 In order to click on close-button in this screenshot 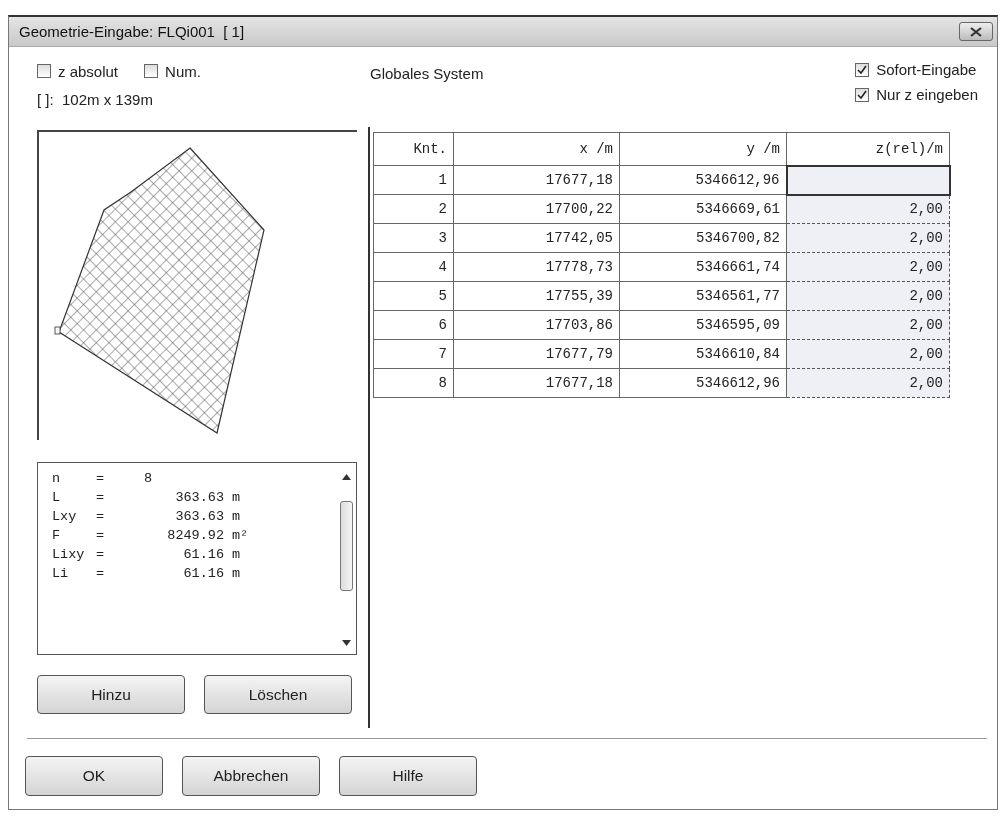, I will do `click(976, 31)`.